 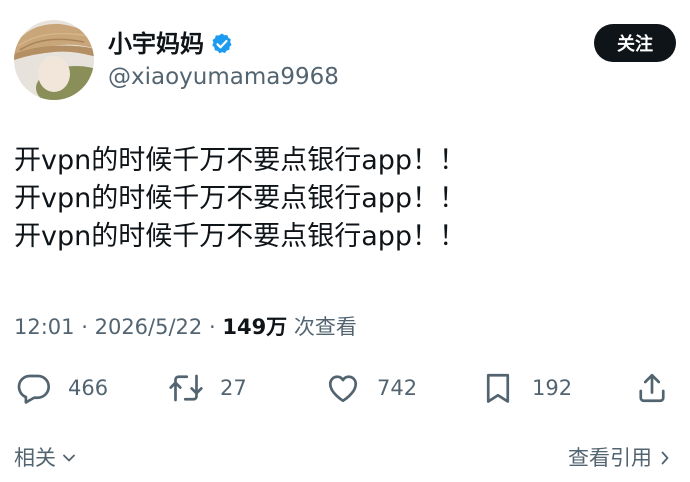 I want to click on display-name: 小宇妈妈, so click(x=156, y=44).